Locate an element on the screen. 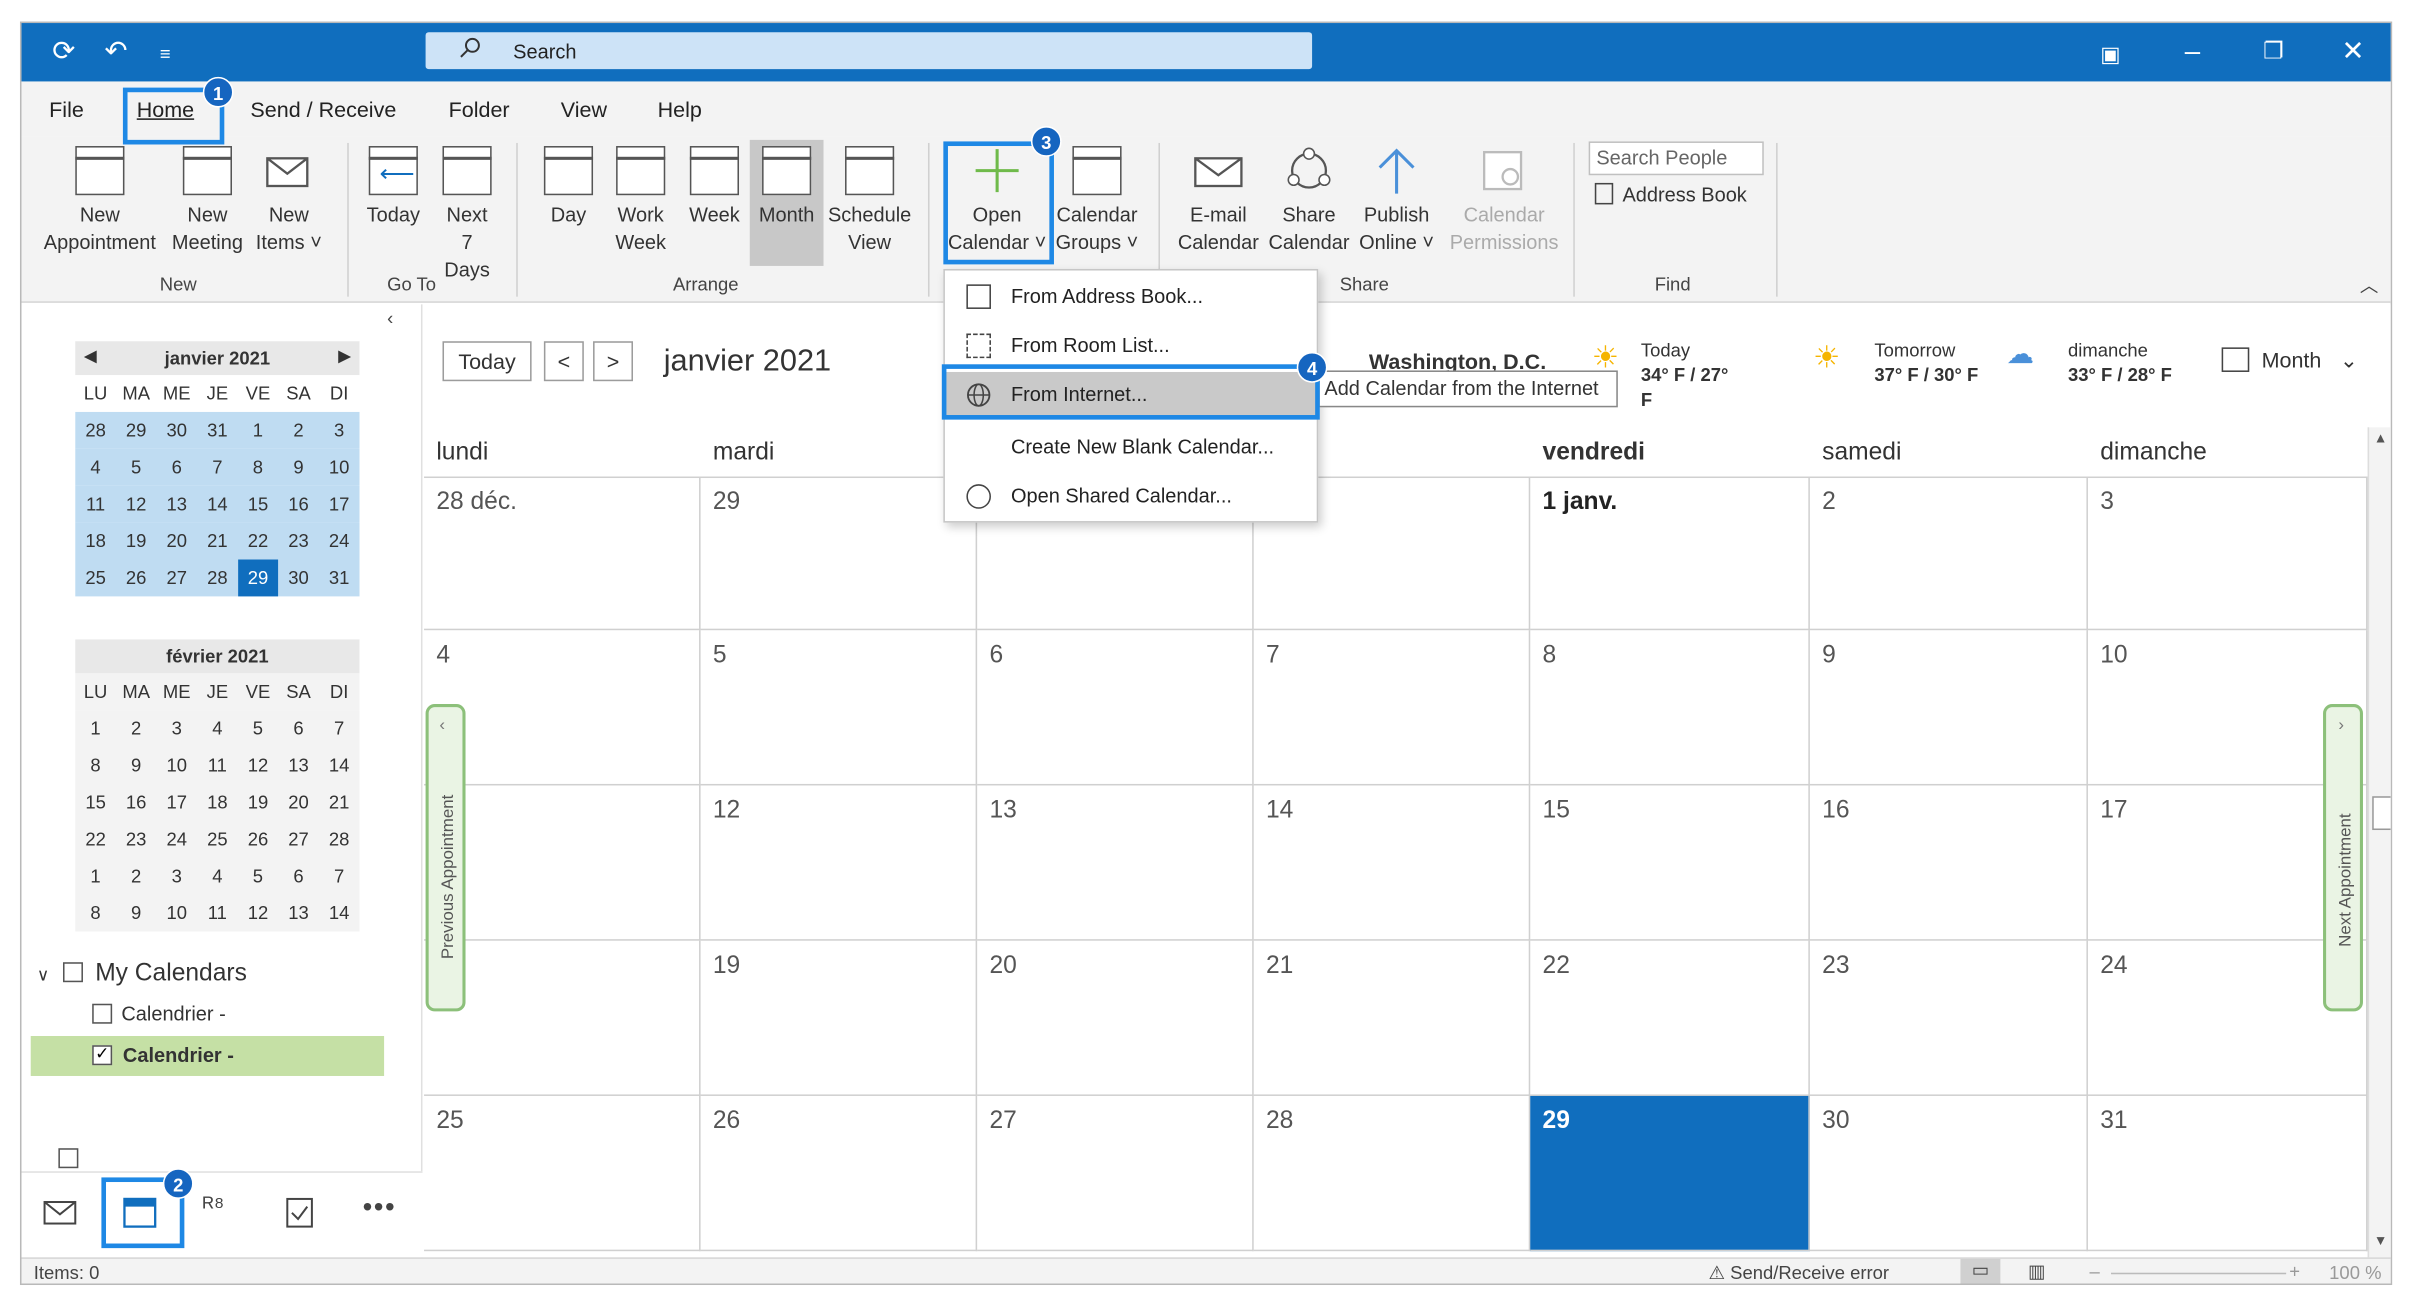 The image size is (2409, 1305). next-appointment-button: › Next Appointment is located at coordinates (2343, 857).